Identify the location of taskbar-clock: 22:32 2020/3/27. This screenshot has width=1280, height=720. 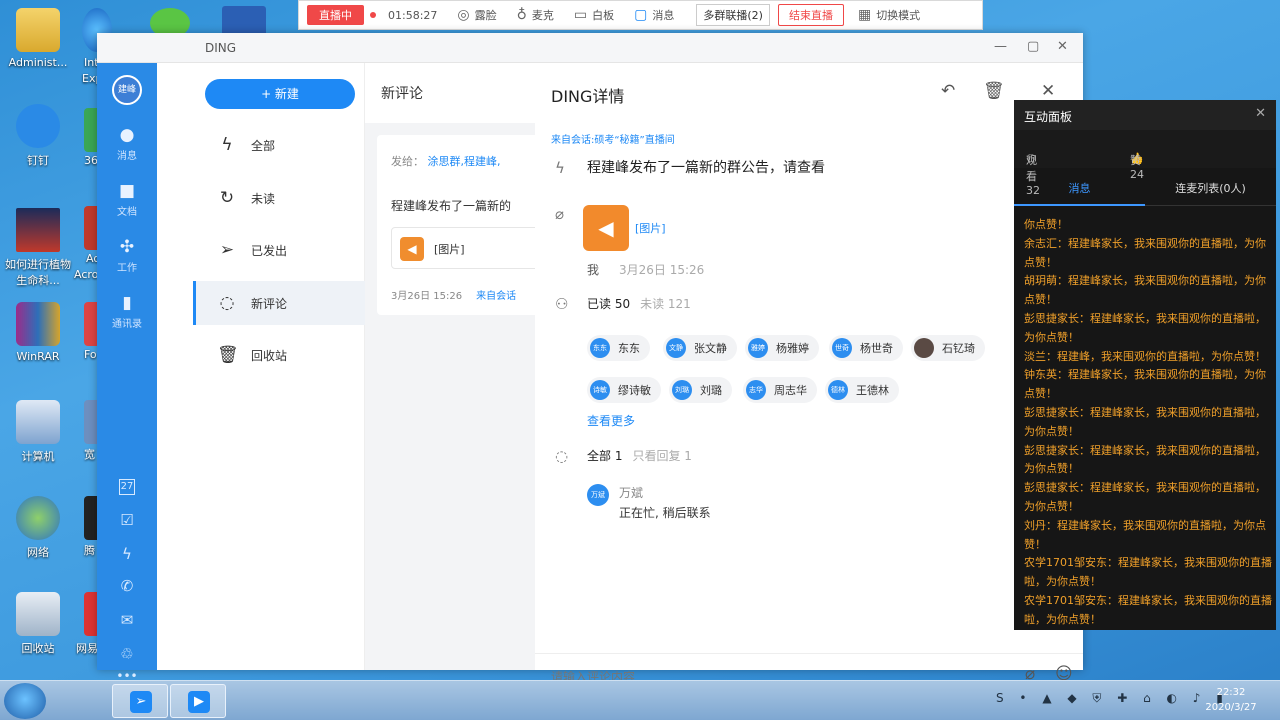
(1231, 700).